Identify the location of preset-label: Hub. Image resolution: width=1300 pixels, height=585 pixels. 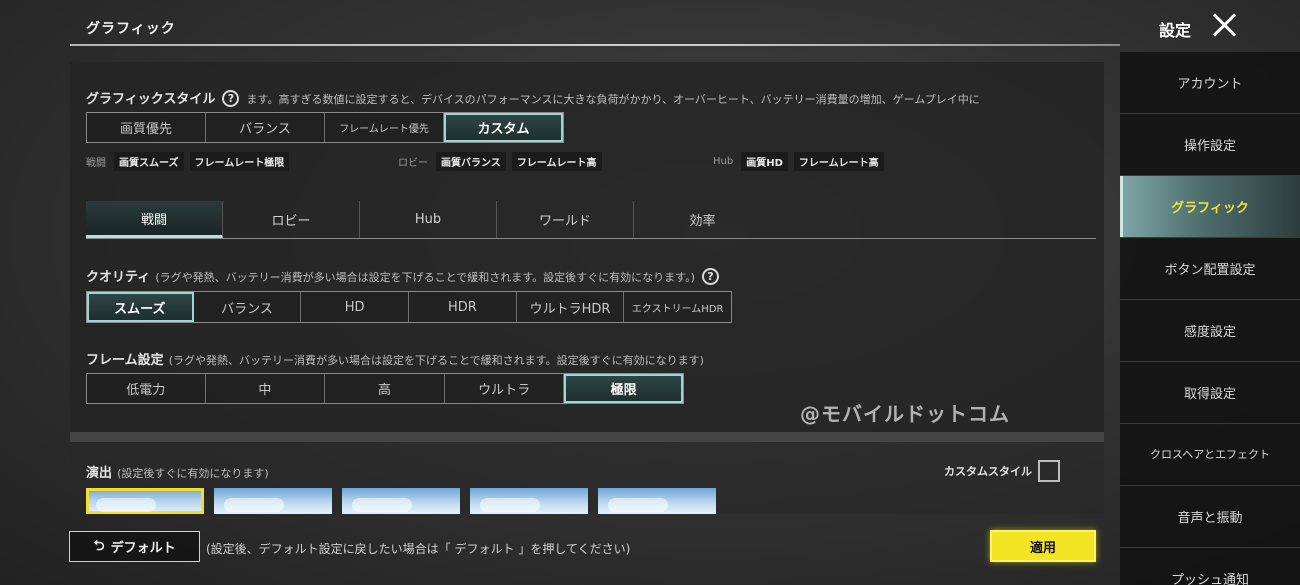
(723, 161).